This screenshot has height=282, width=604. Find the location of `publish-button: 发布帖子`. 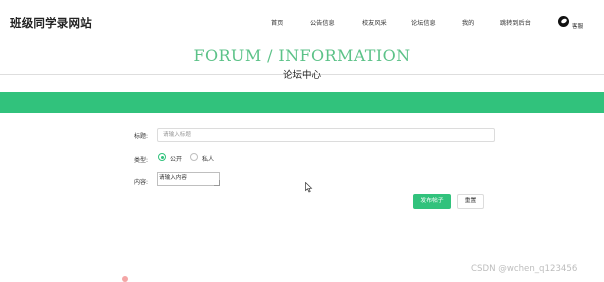

publish-button: 发布帖子 is located at coordinates (432, 201).